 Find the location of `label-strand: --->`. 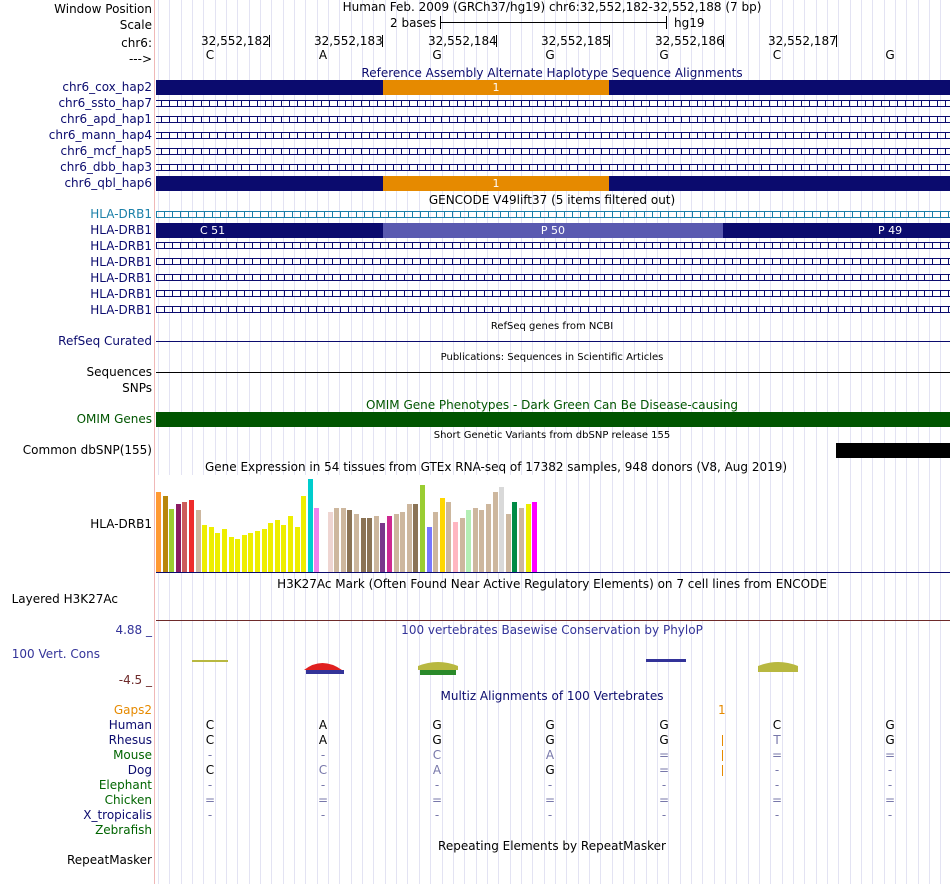

label-strand: ---> is located at coordinates (140, 59).